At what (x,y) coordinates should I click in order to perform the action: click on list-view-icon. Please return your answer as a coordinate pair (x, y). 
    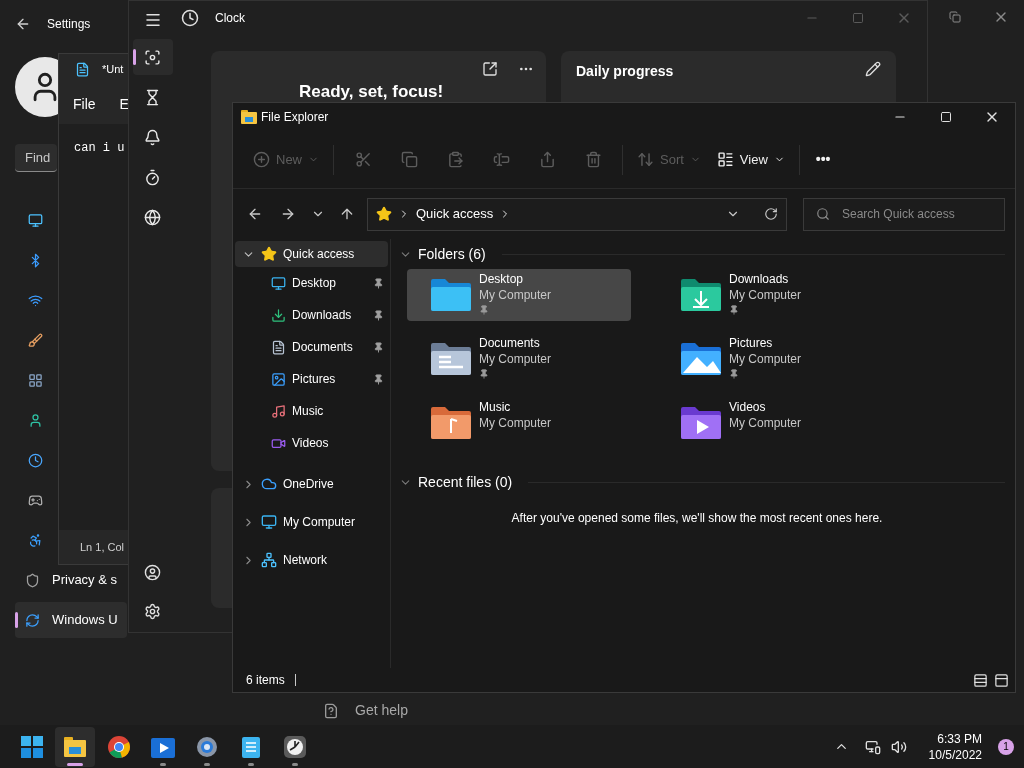
    Looking at the image, I should click on (725, 159).